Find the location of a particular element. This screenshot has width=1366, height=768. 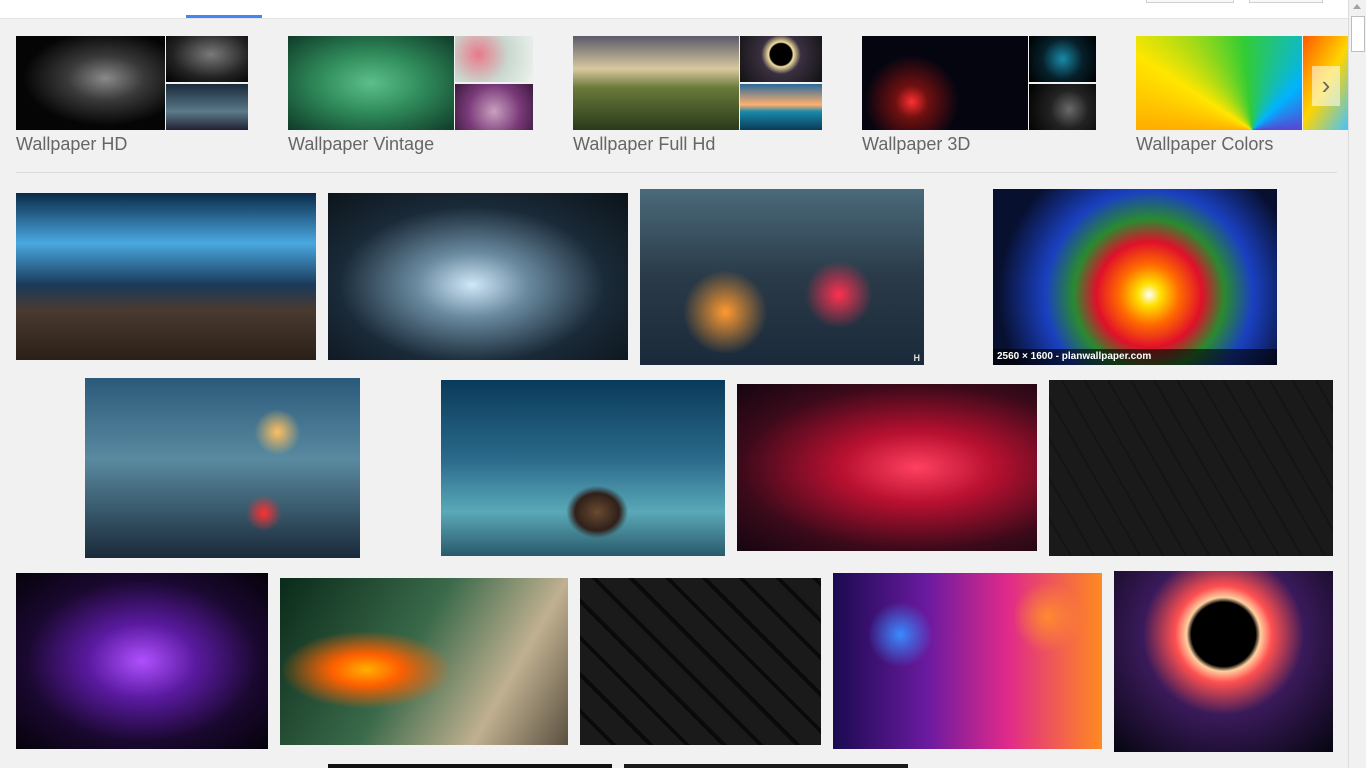

related-label: Wallpaper HD is located at coordinates (72, 144).